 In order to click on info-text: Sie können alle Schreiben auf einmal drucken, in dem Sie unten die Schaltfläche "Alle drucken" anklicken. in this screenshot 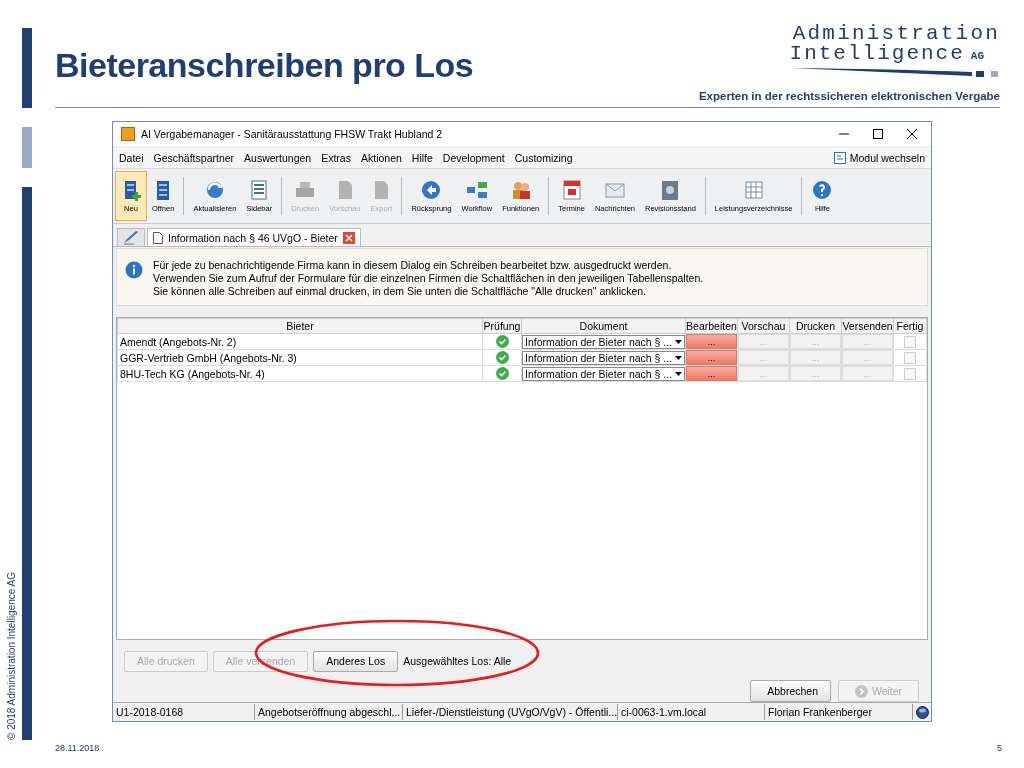, I will do `click(400, 291)`.